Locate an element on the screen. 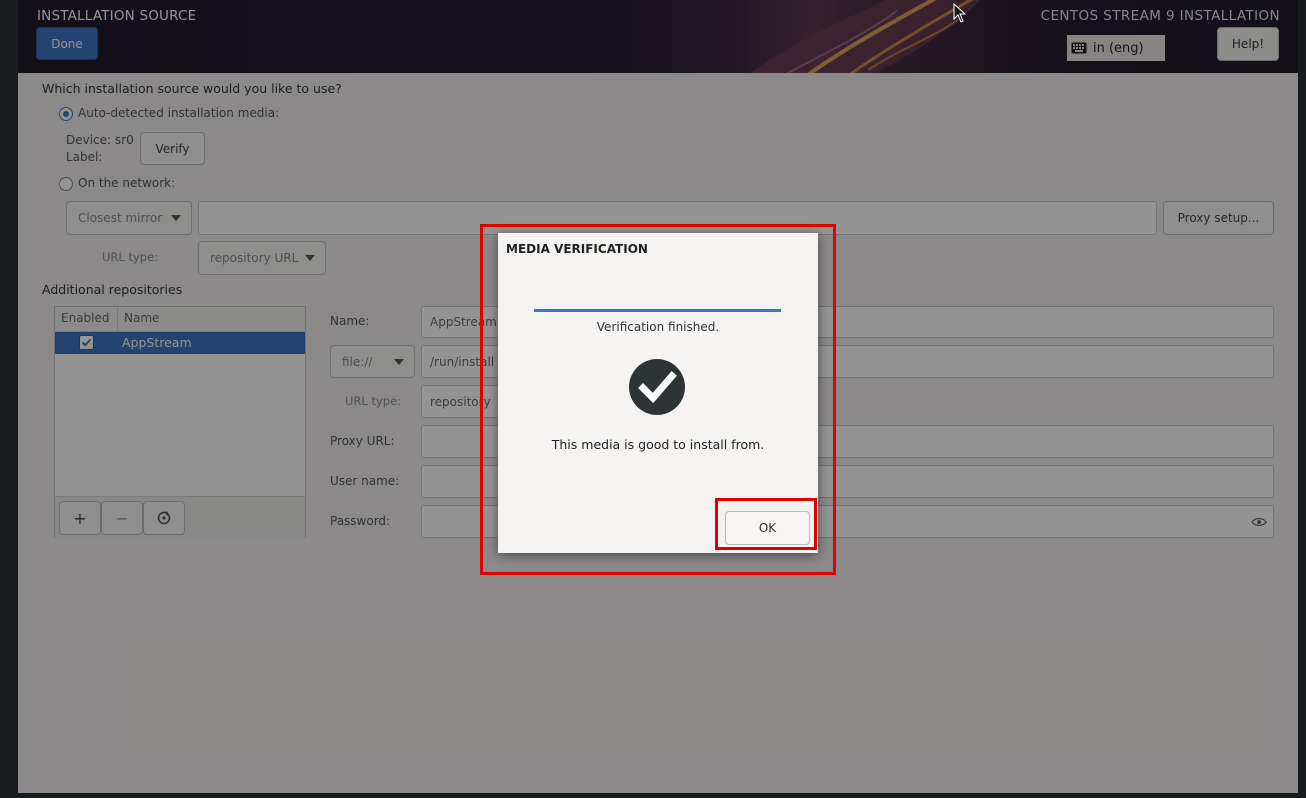 The image size is (1306, 798). mouse-cursor-icon is located at coordinates (960, 13).